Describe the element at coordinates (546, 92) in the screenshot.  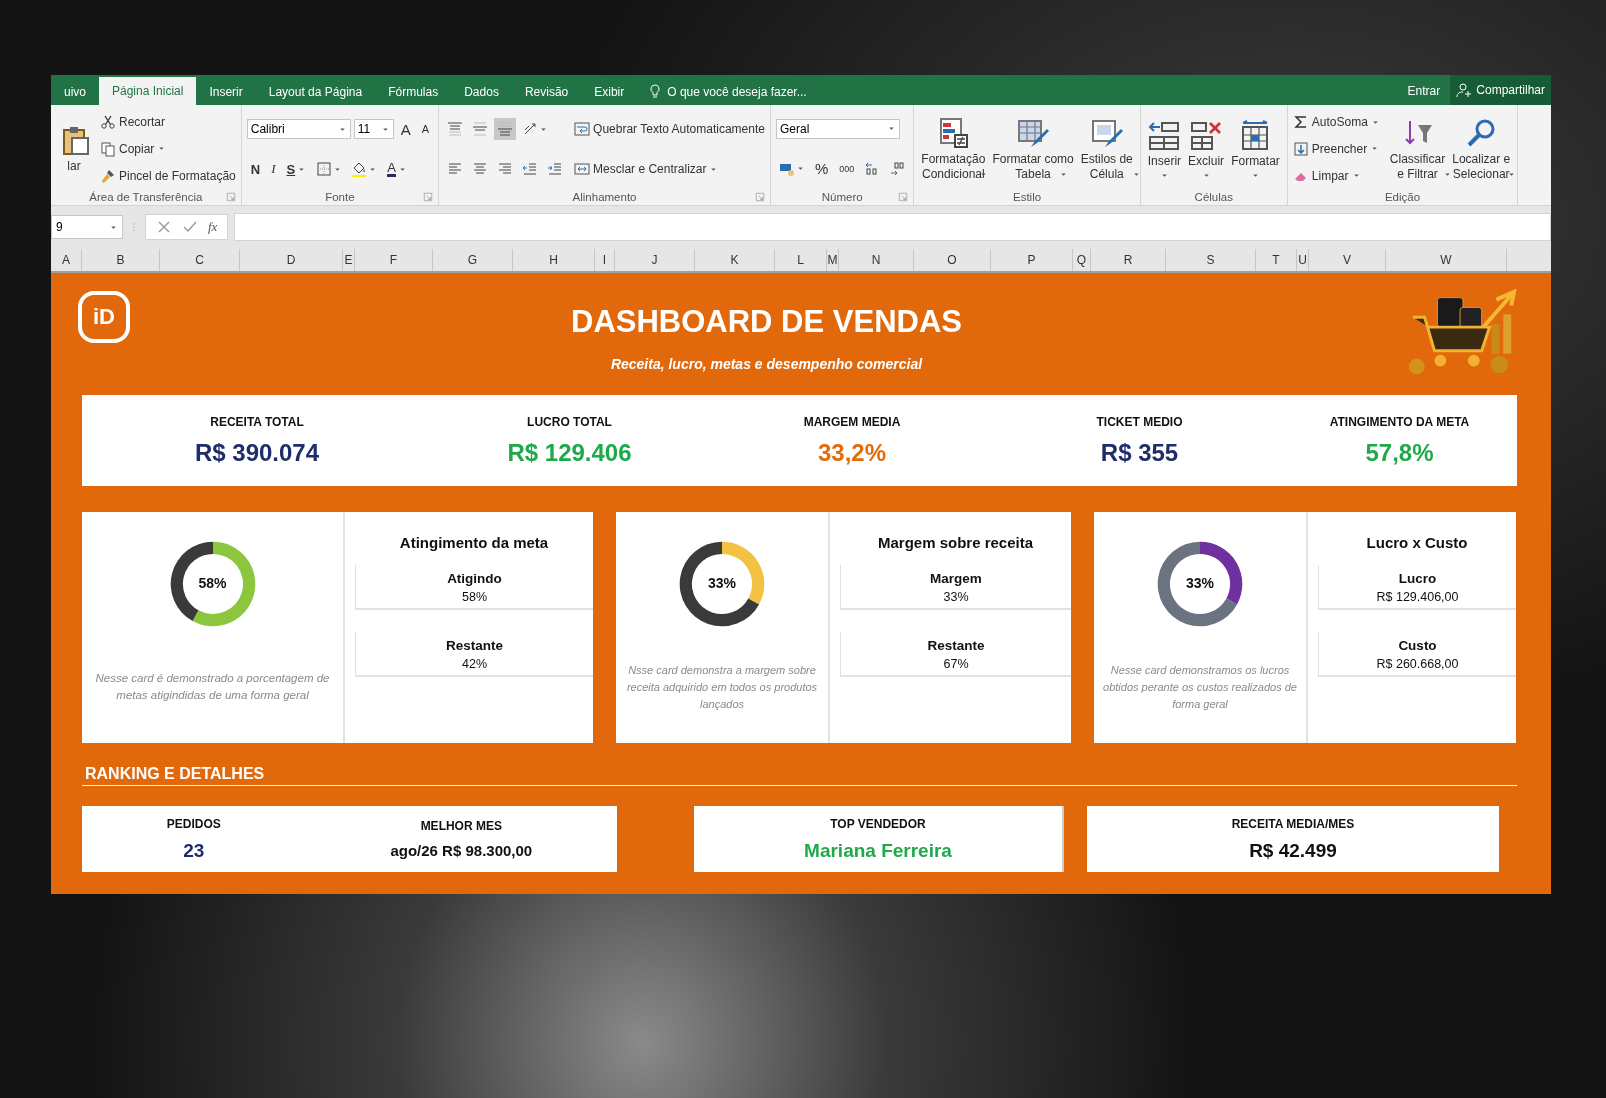
I see `ribbon-tab: Revisão` at that location.